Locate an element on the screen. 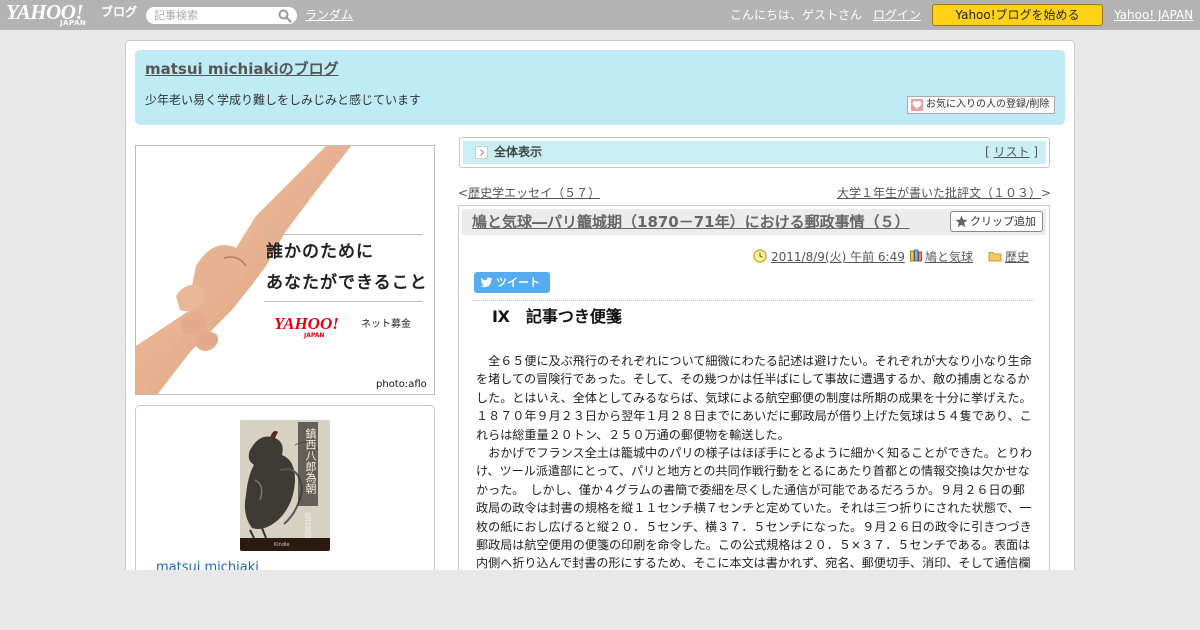  logo-blog-text: ブログ is located at coordinates (119, 12).